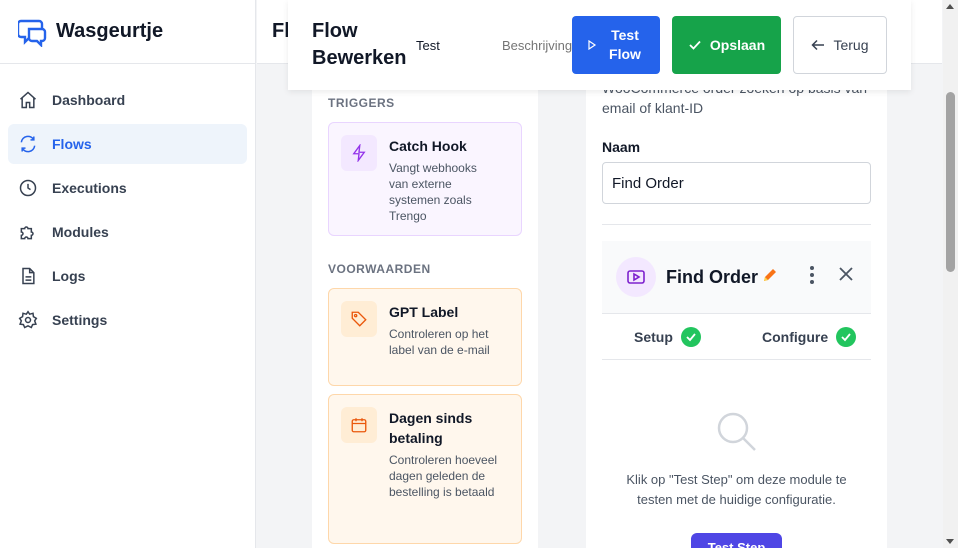  Describe the element at coordinates (28, 319) in the screenshot. I see `gear-icon` at that location.